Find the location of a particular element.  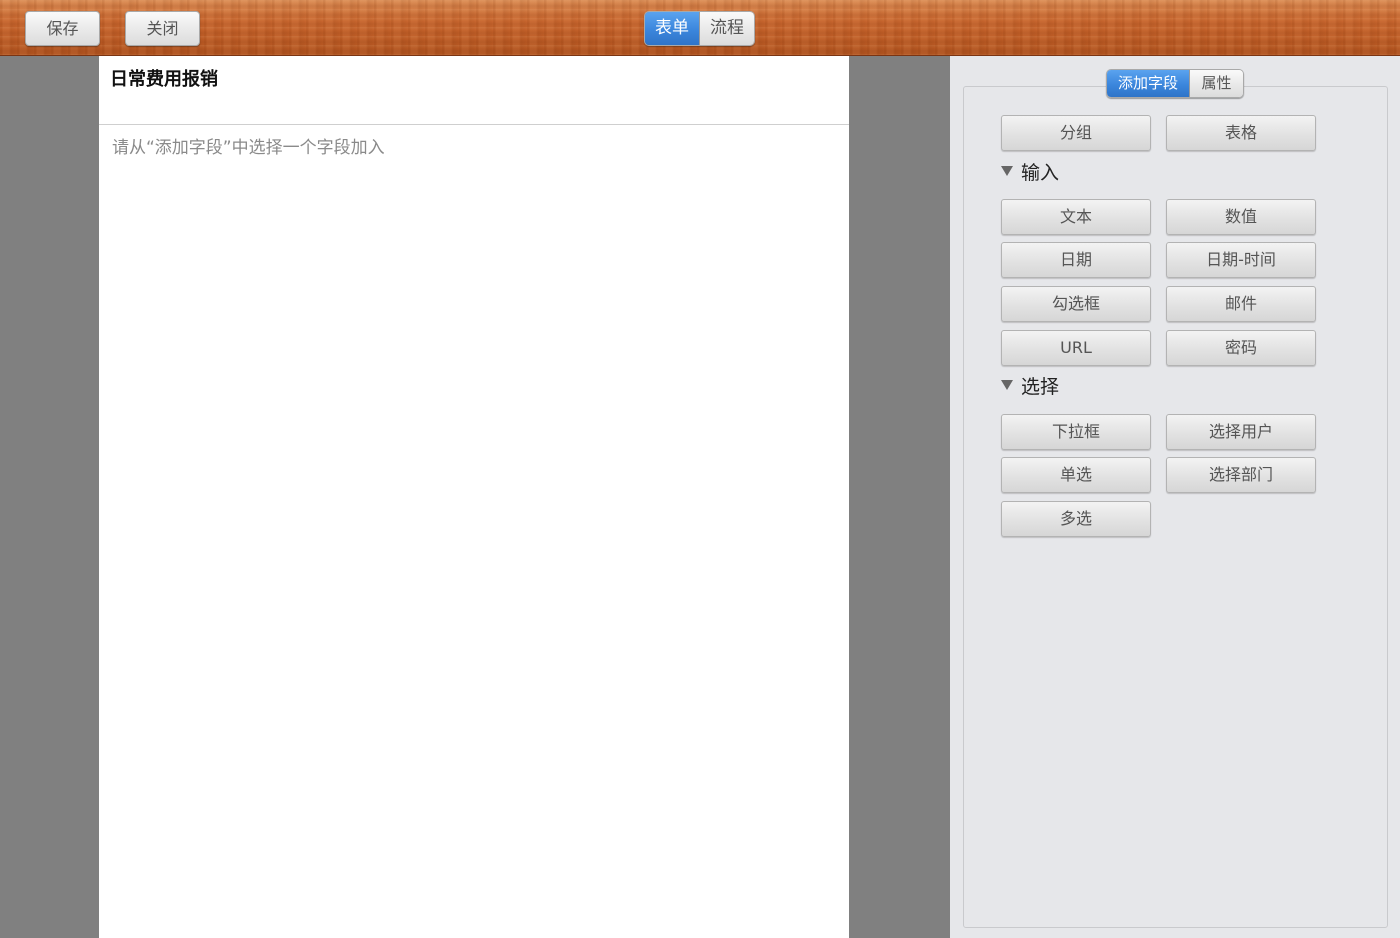

url-field-button: URL is located at coordinates (1076, 348).